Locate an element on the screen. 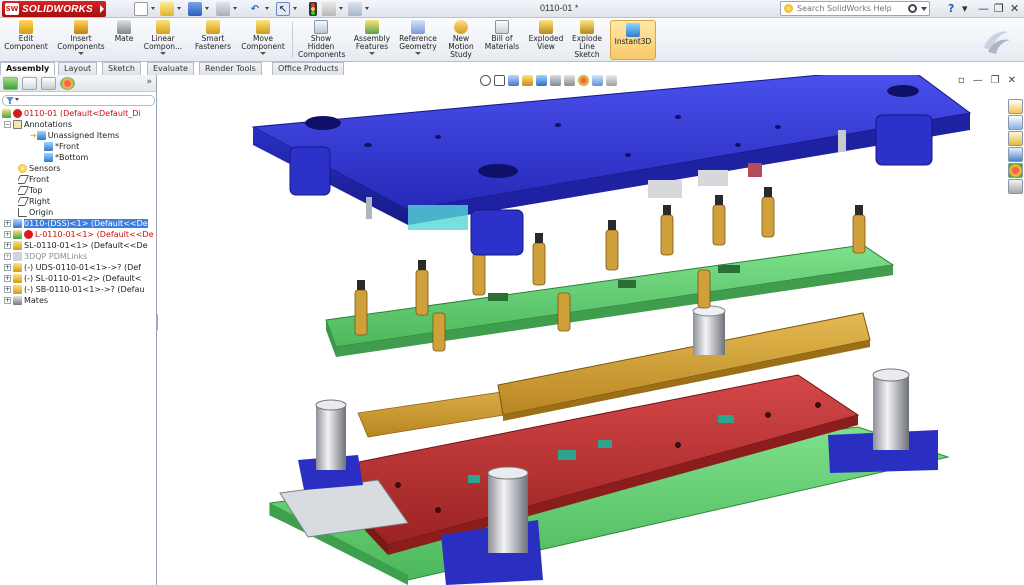 The width and height of the screenshot is (1024, 585). bill-of-materials-button: Bill of Materials is located at coordinates (502, 35).